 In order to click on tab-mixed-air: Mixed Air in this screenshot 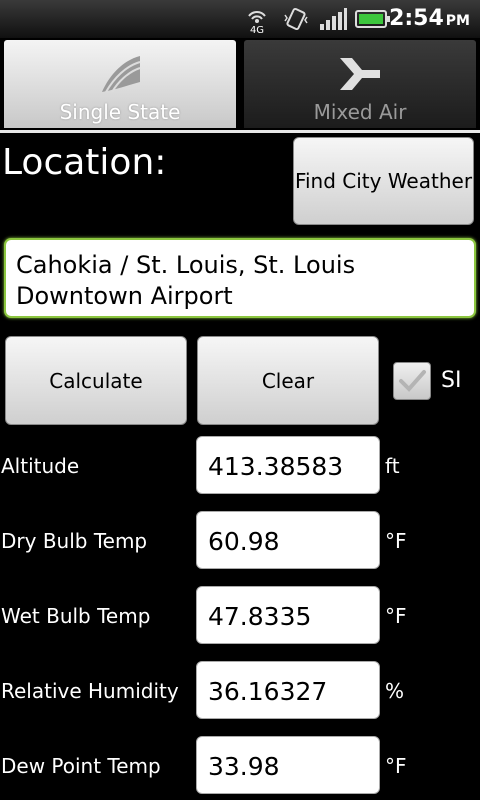, I will do `click(360, 84)`.